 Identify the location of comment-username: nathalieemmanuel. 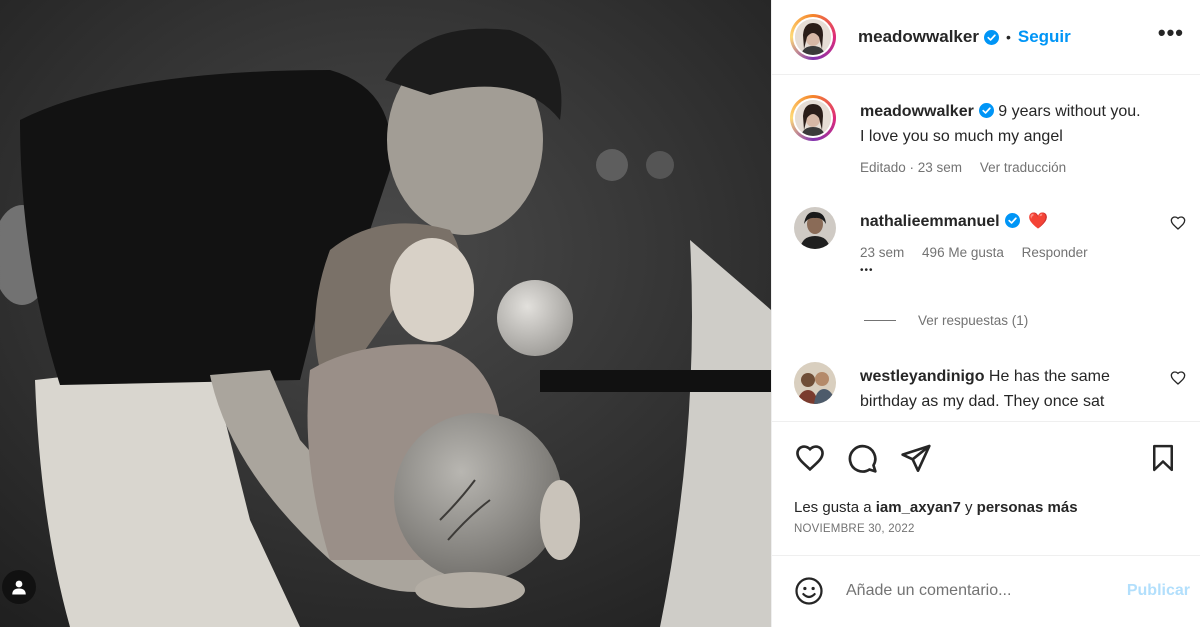
(930, 221).